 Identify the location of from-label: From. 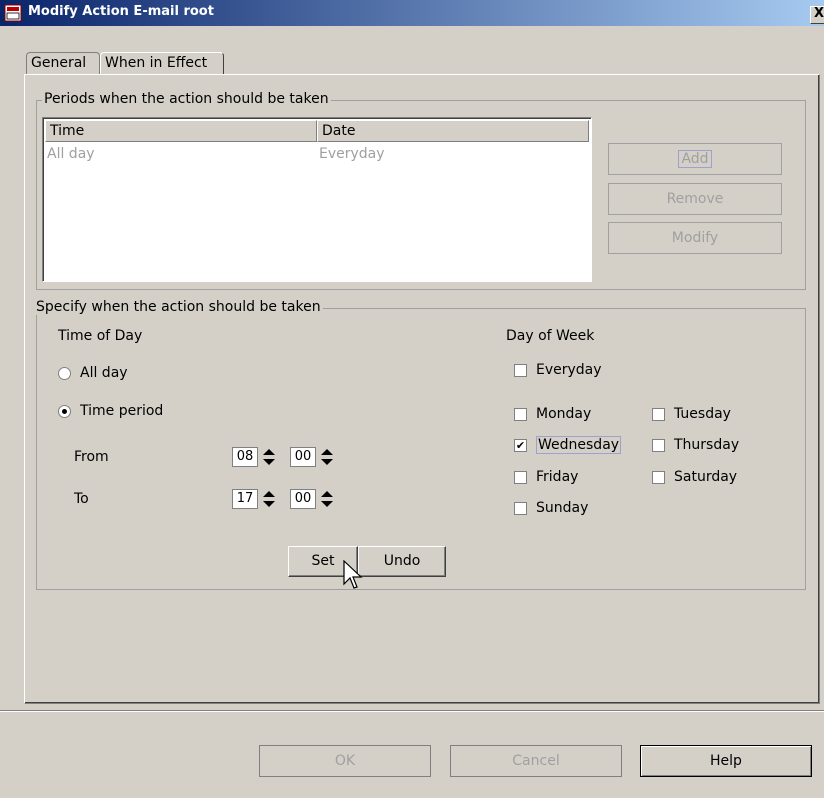
(91, 457).